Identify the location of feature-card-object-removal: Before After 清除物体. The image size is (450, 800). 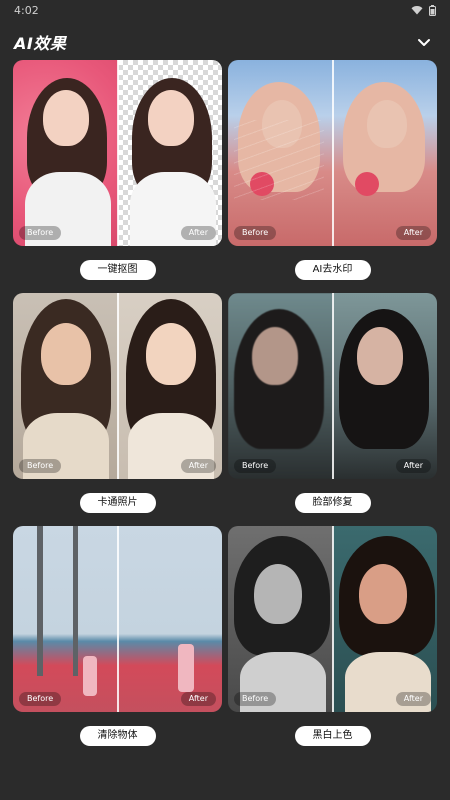
(117, 636).